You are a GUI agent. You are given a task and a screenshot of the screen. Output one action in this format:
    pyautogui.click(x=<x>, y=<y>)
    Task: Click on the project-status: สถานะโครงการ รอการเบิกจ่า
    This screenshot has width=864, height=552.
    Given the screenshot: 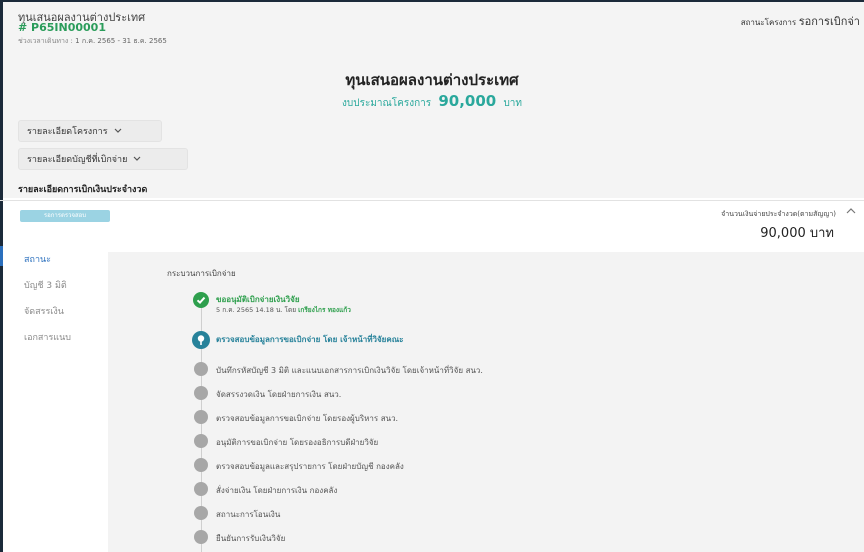 What is the action you would take?
    pyautogui.click(x=800, y=21)
    